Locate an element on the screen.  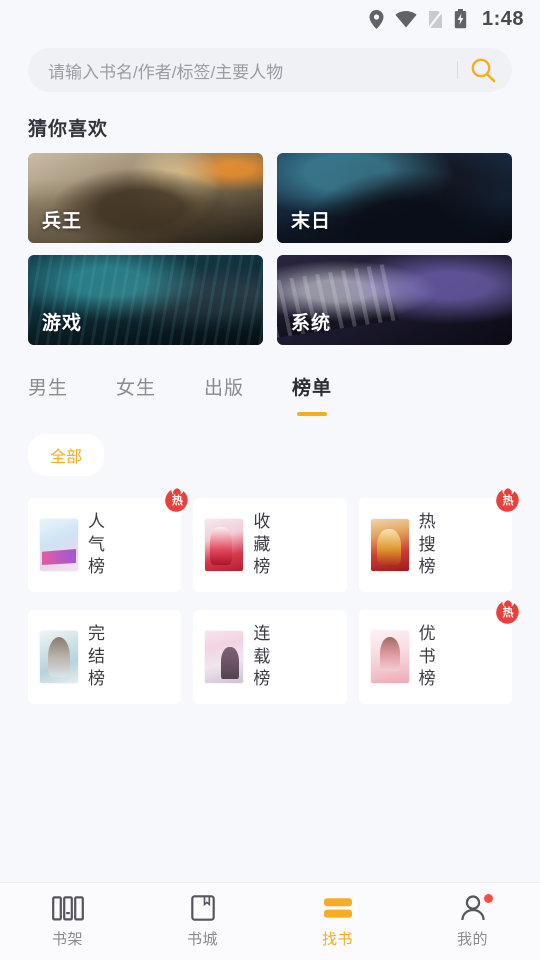
rank-card-label: 连载榜 is located at coordinates (262, 656).